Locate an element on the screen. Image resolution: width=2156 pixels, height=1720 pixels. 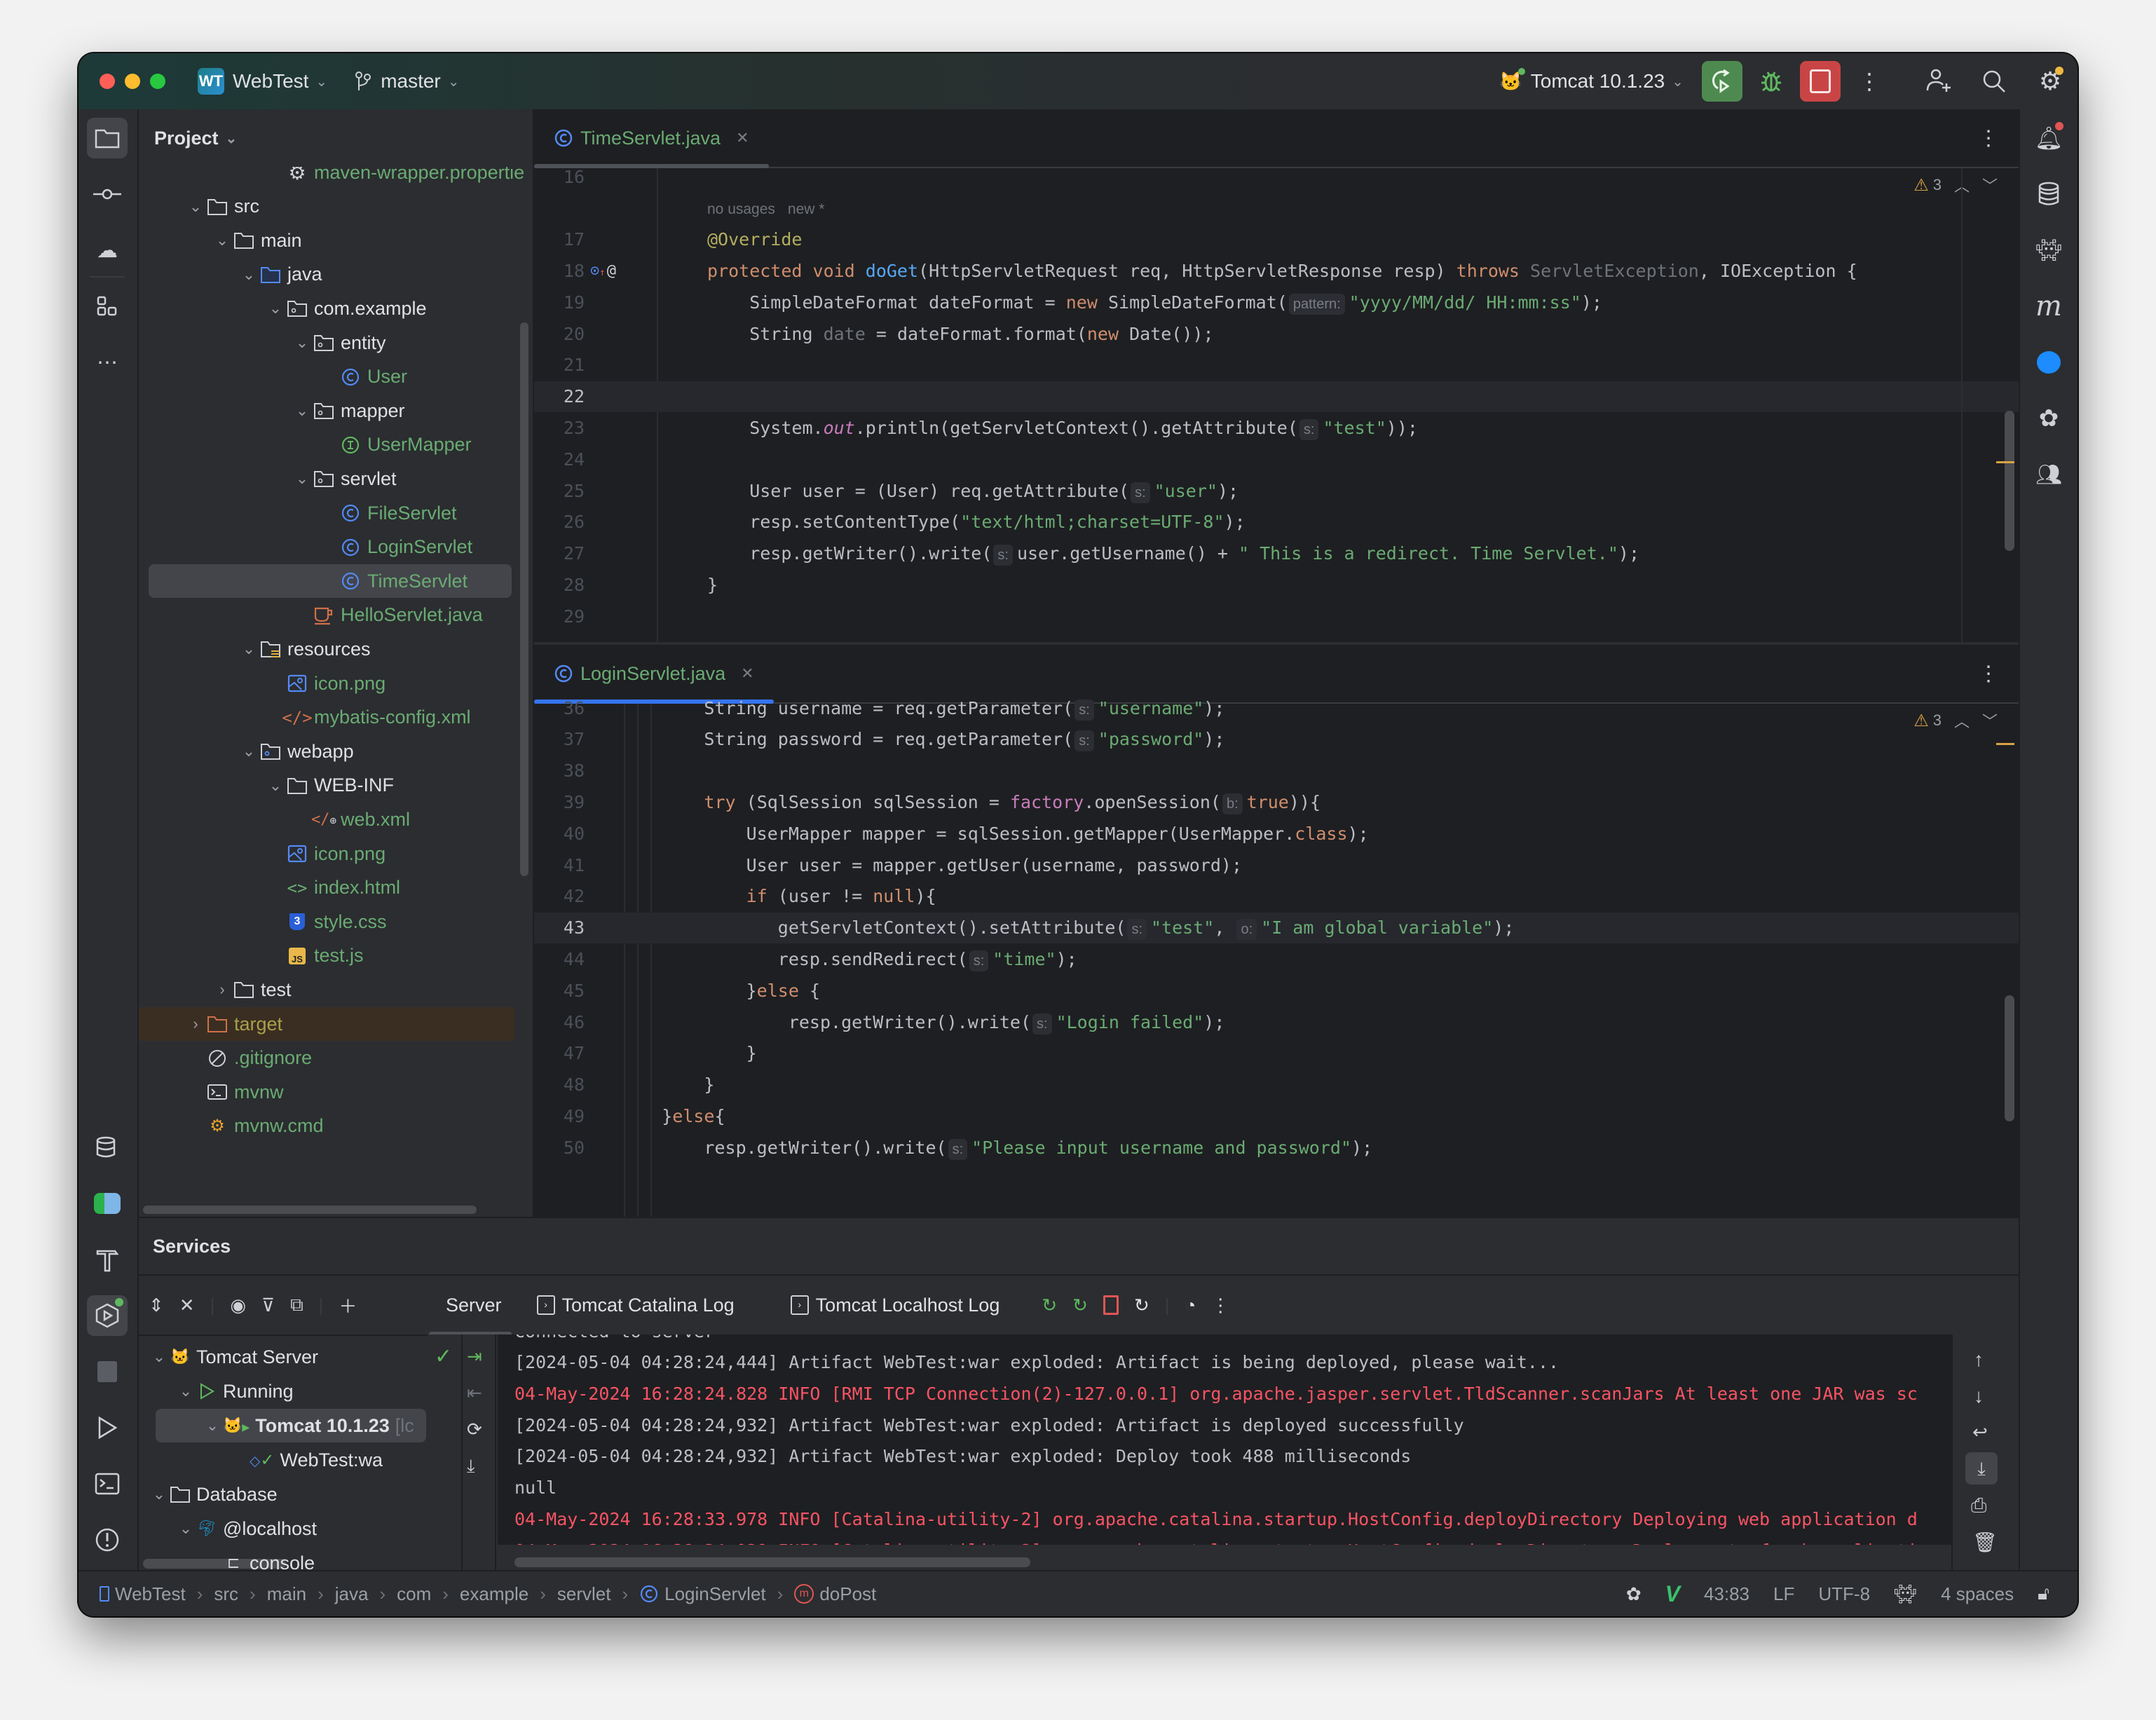
copilot-status-icon: 👾︎ is located at coordinates (1906, 1594).